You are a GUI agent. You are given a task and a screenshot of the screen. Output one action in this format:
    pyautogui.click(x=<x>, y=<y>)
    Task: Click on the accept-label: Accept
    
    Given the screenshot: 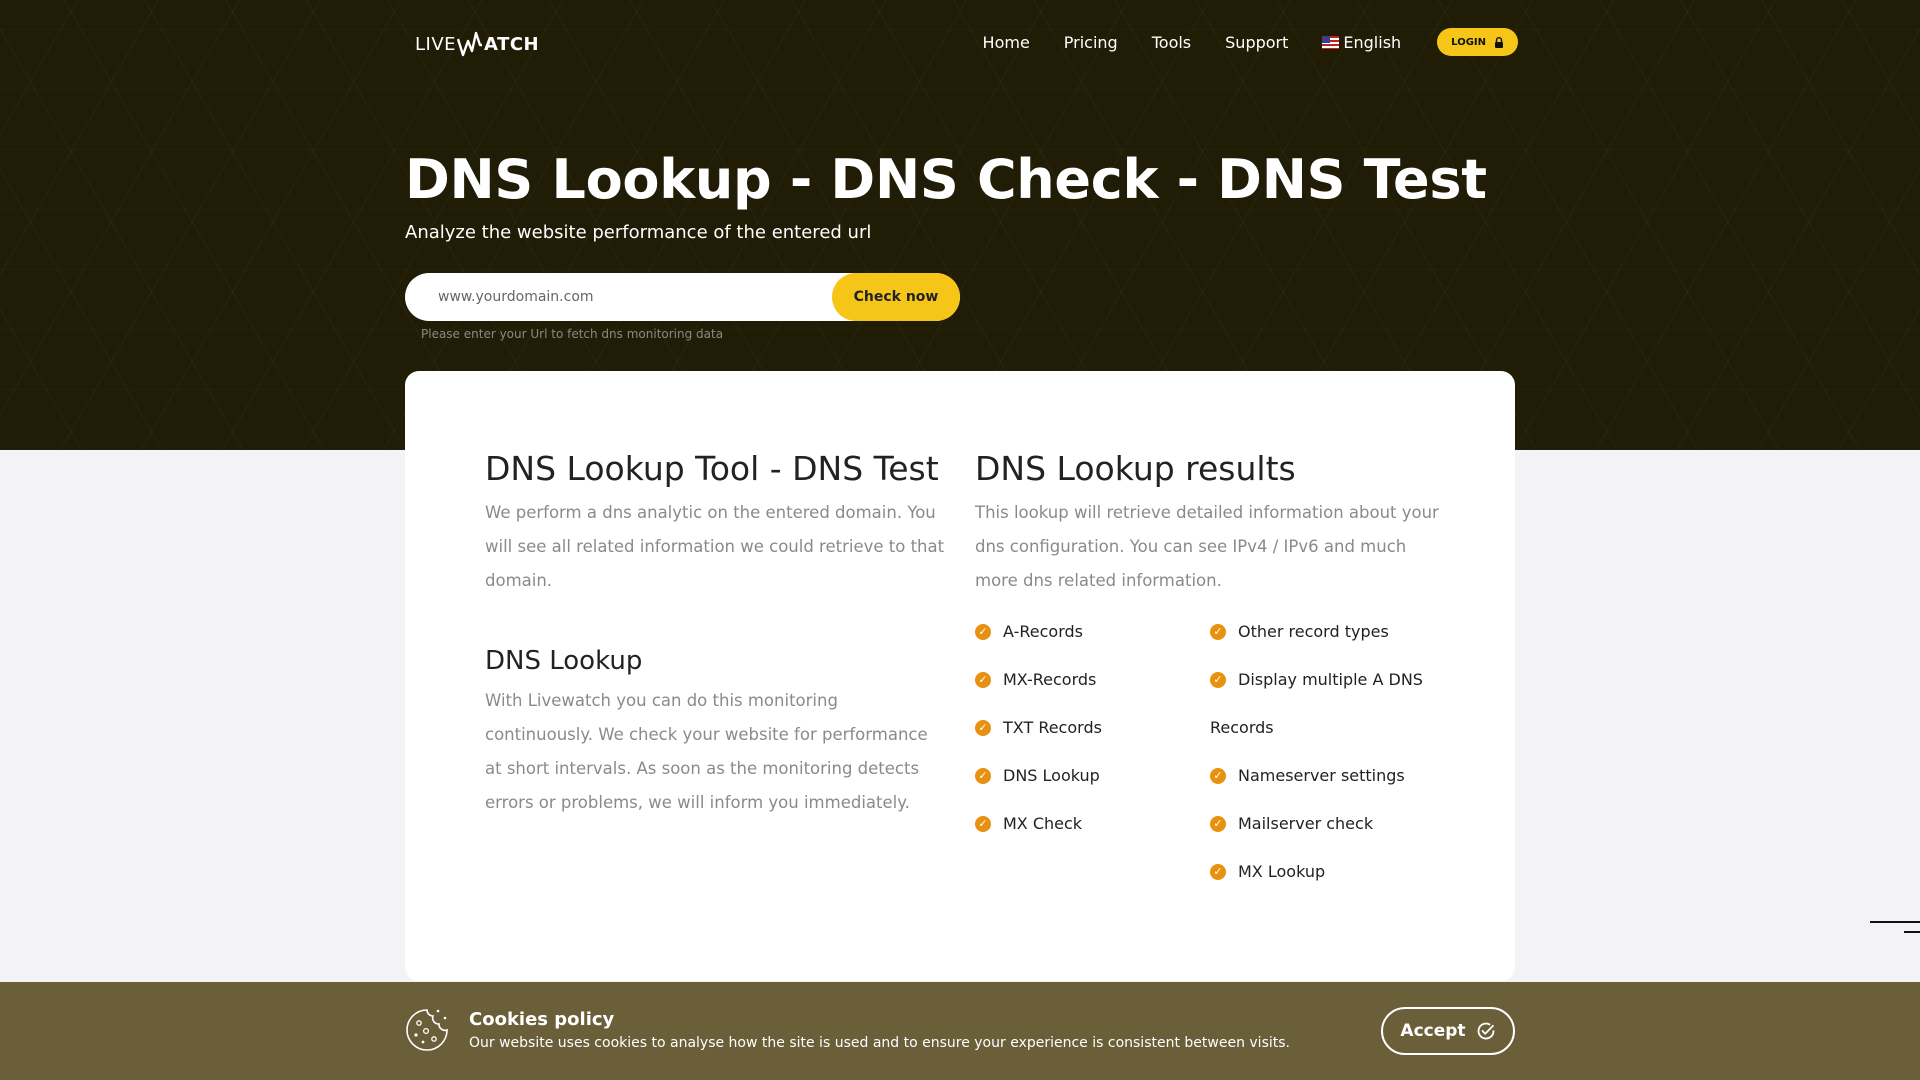 What is the action you would take?
    pyautogui.click(x=1433, y=1031)
    